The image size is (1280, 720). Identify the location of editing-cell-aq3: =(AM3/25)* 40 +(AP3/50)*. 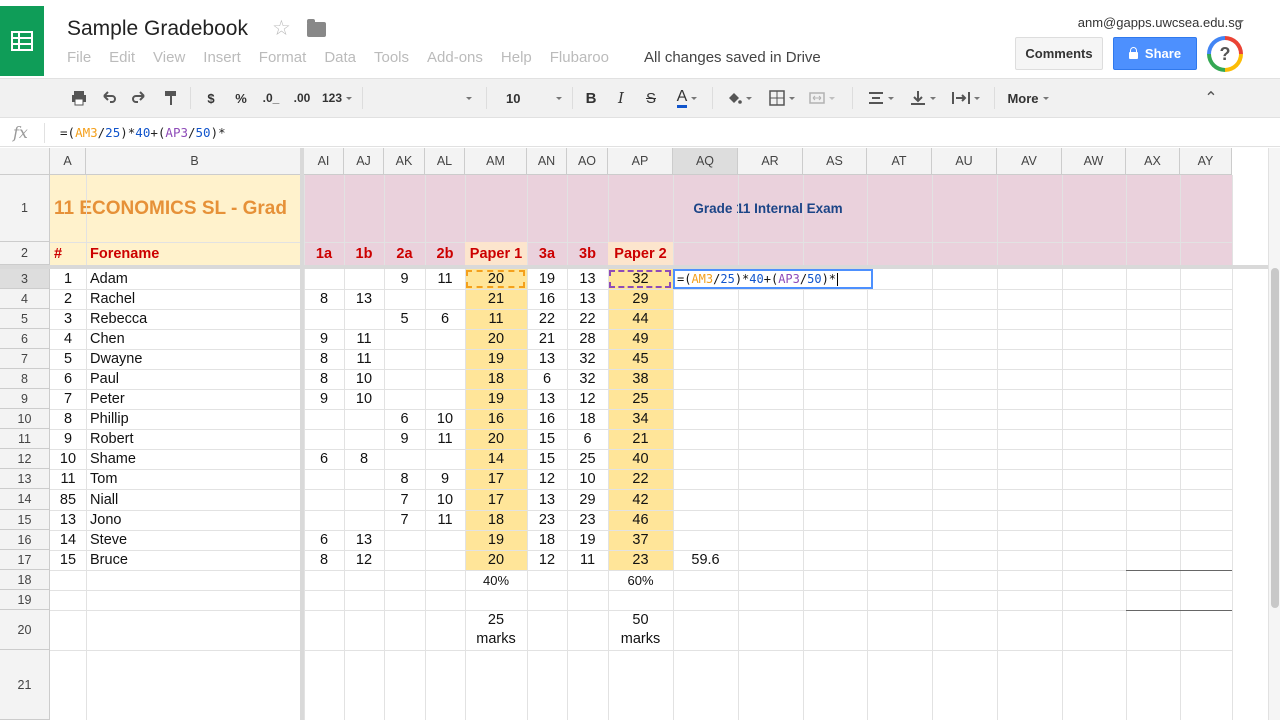
(773, 279).